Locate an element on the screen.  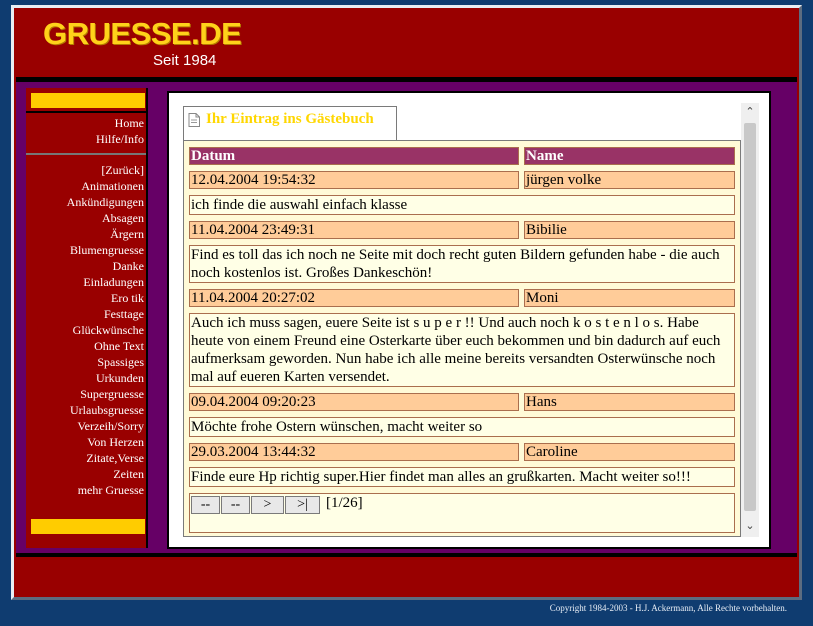
nav-link-home: Home is located at coordinates (120, 123).